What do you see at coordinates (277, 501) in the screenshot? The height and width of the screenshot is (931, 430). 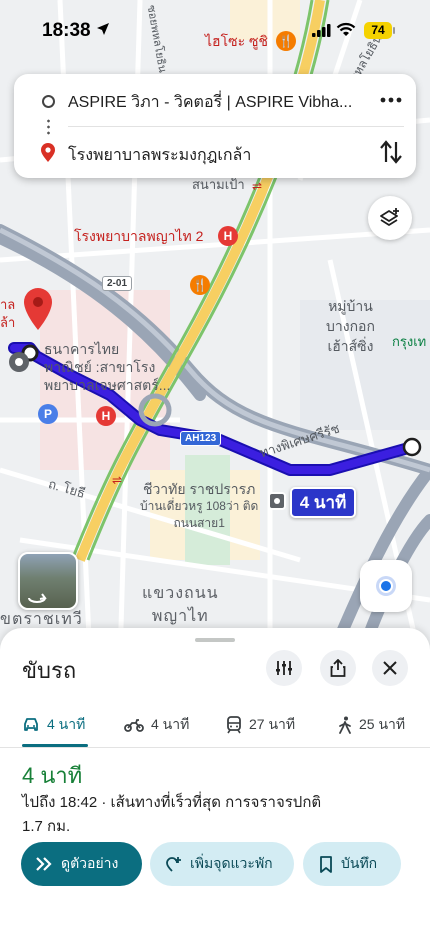 I see `stop-marker-icon` at bounding box center [277, 501].